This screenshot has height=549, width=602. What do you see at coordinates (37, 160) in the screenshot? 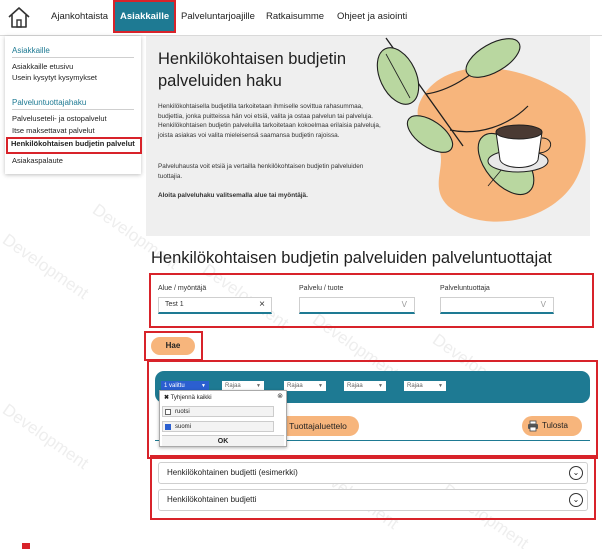
I see `menu-link-asiakaspalaute: Asiakaspalaute` at bounding box center [37, 160].